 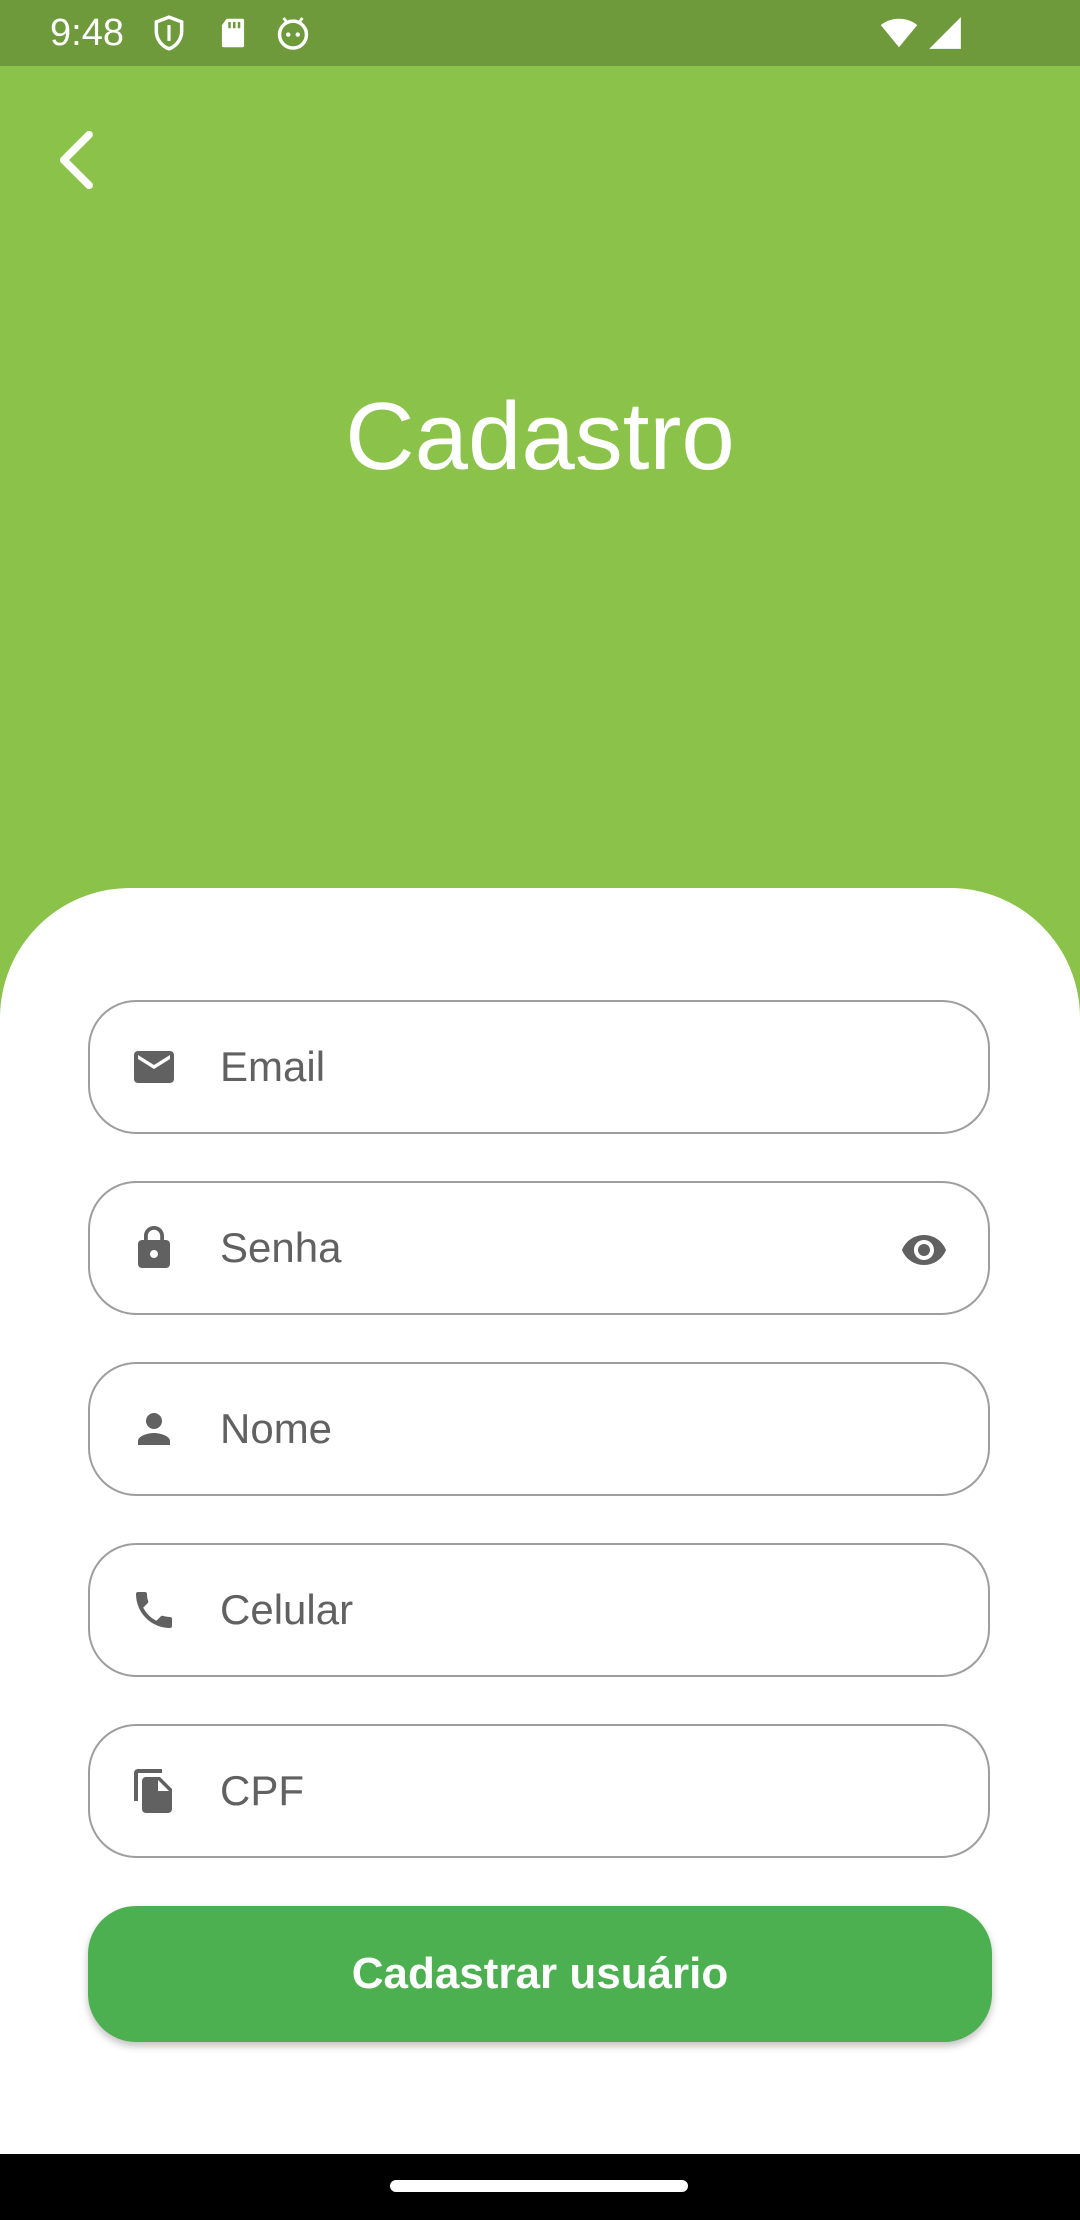 I want to click on name-field, so click(x=539, y=1429).